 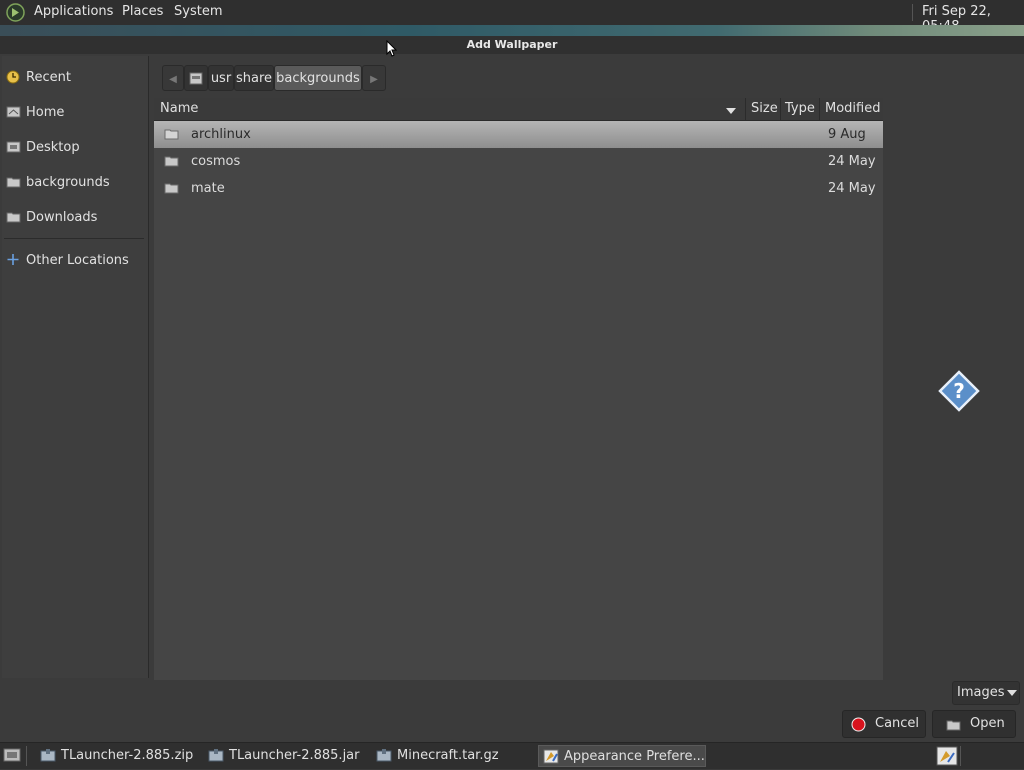 What do you see at coordinates (68, 182) in the screenshot?
I see `sidebar-item-label: backgrounds` at bounding box center [68, 182].